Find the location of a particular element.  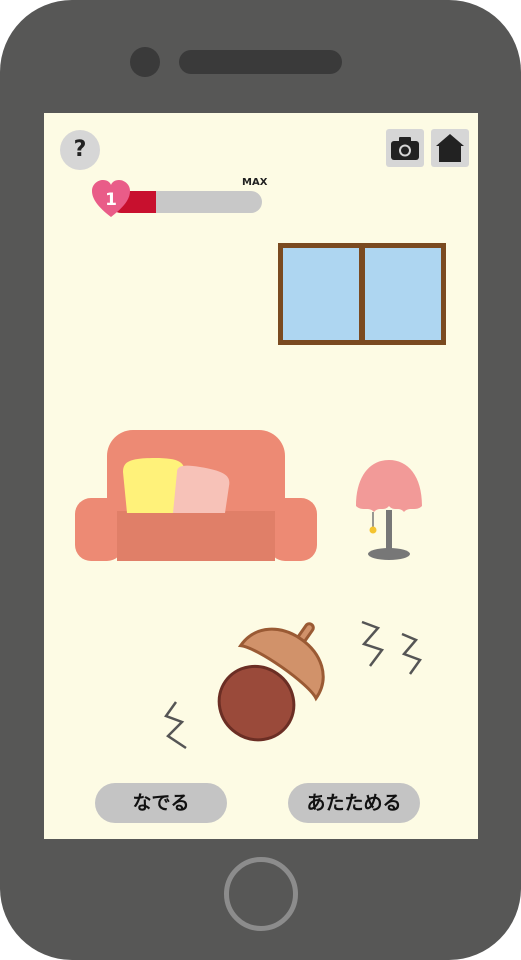

speaker-slot is located at coordinates (260, 62).